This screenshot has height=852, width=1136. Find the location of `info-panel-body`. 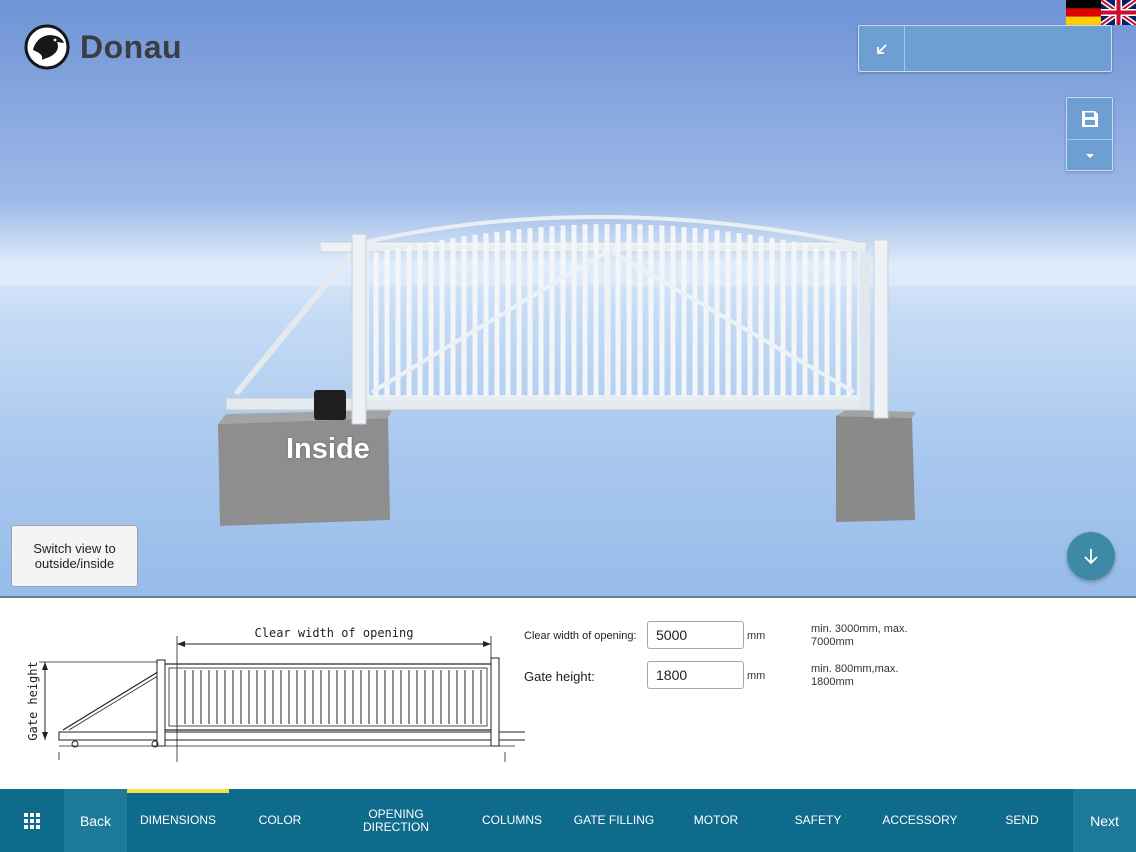

info-panel-body is located at coordinates (1008, 48).